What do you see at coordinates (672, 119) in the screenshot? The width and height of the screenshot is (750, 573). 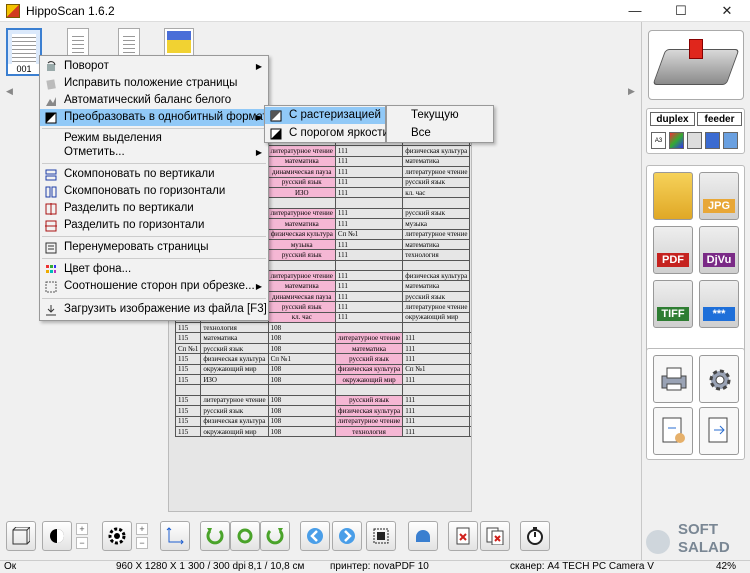 I see `duplex-toggle: duplex` at bounding box center [672, 119].